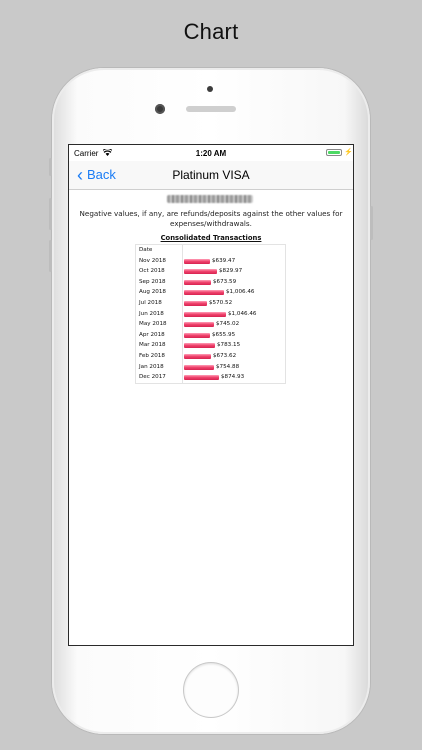 This screenshot has height=750, width=422. What do you see at coordinates (334, 152) in the screenshot?
I see `battery-icon` at bounding box center [334, 152].